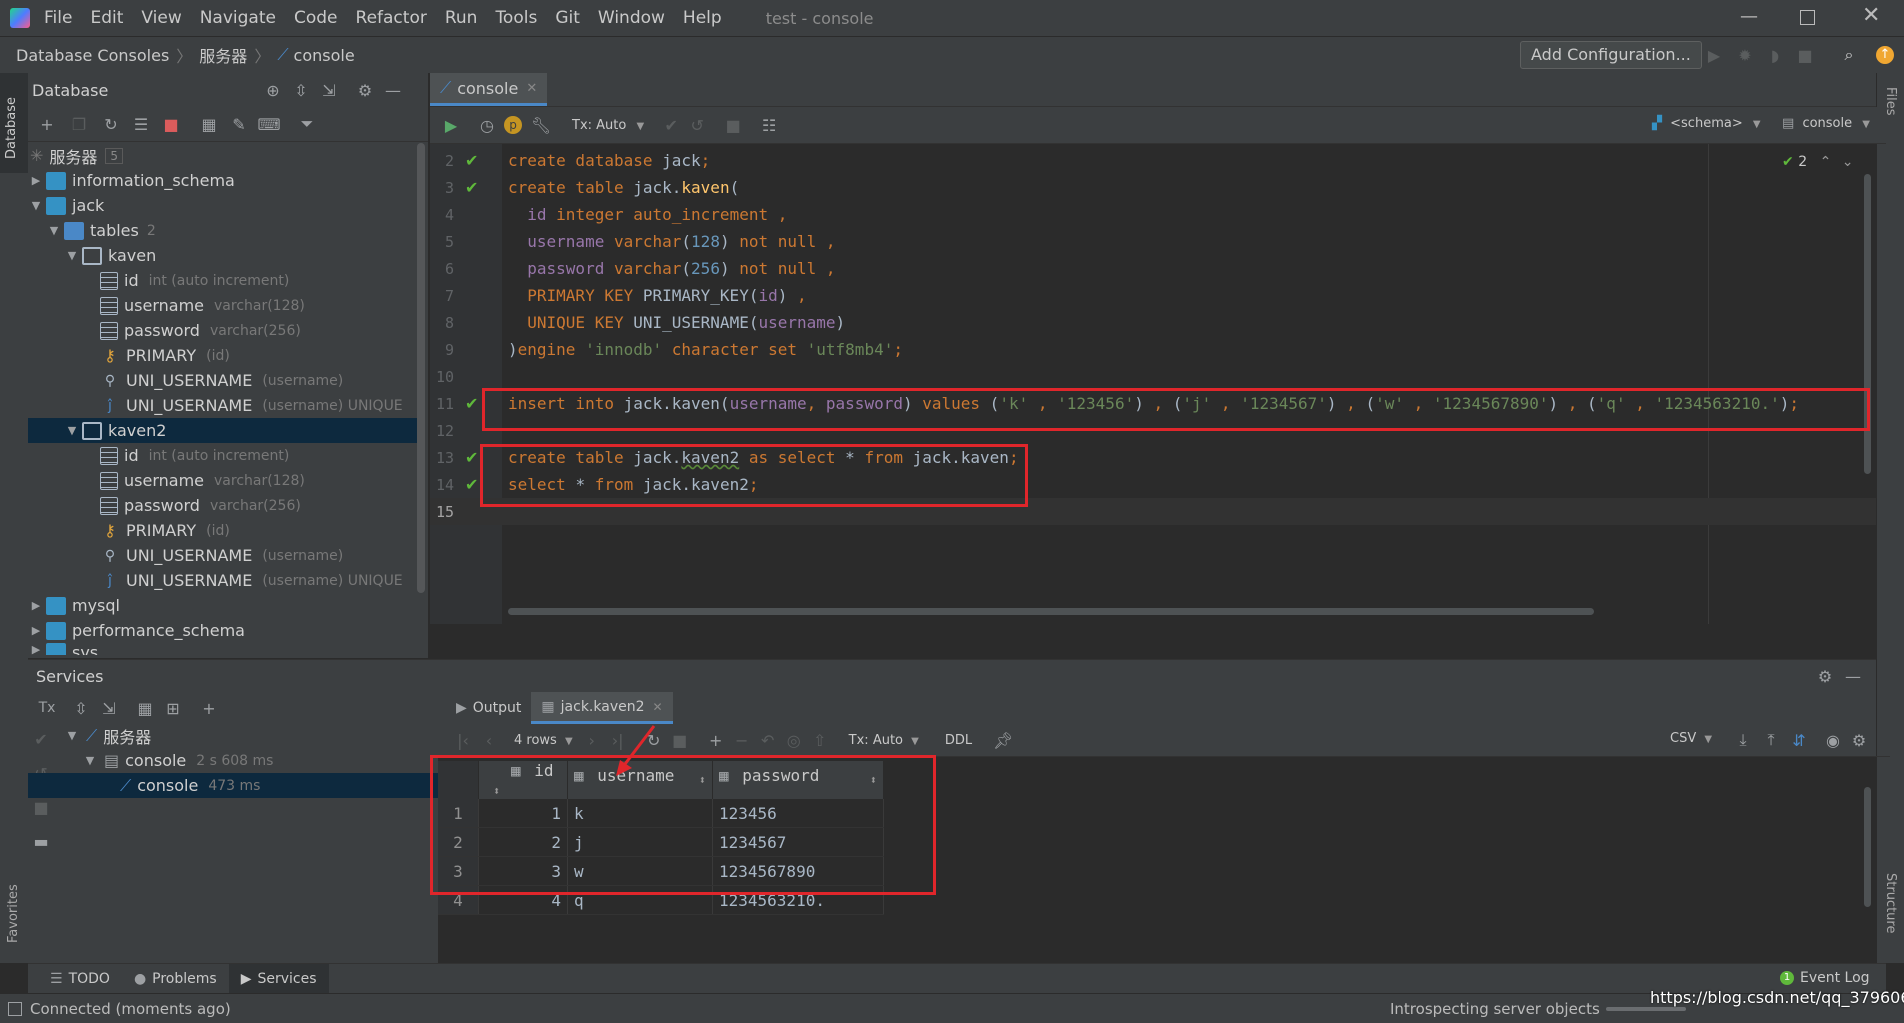 This screenshot has width=1904, height=1023. Describe the element at coordinates (567, 18) in the screenshot. I see `menu-git: Git` at that location.